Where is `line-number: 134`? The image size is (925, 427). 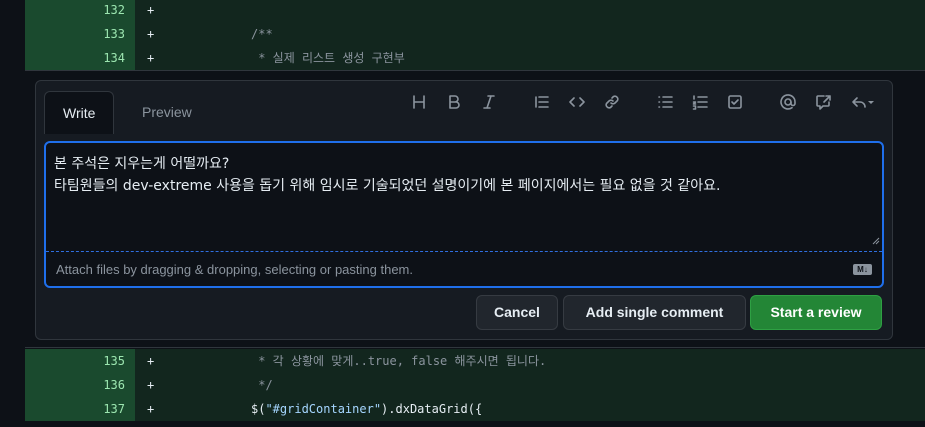
line-number: 134 is located at coordinates (80, 58).